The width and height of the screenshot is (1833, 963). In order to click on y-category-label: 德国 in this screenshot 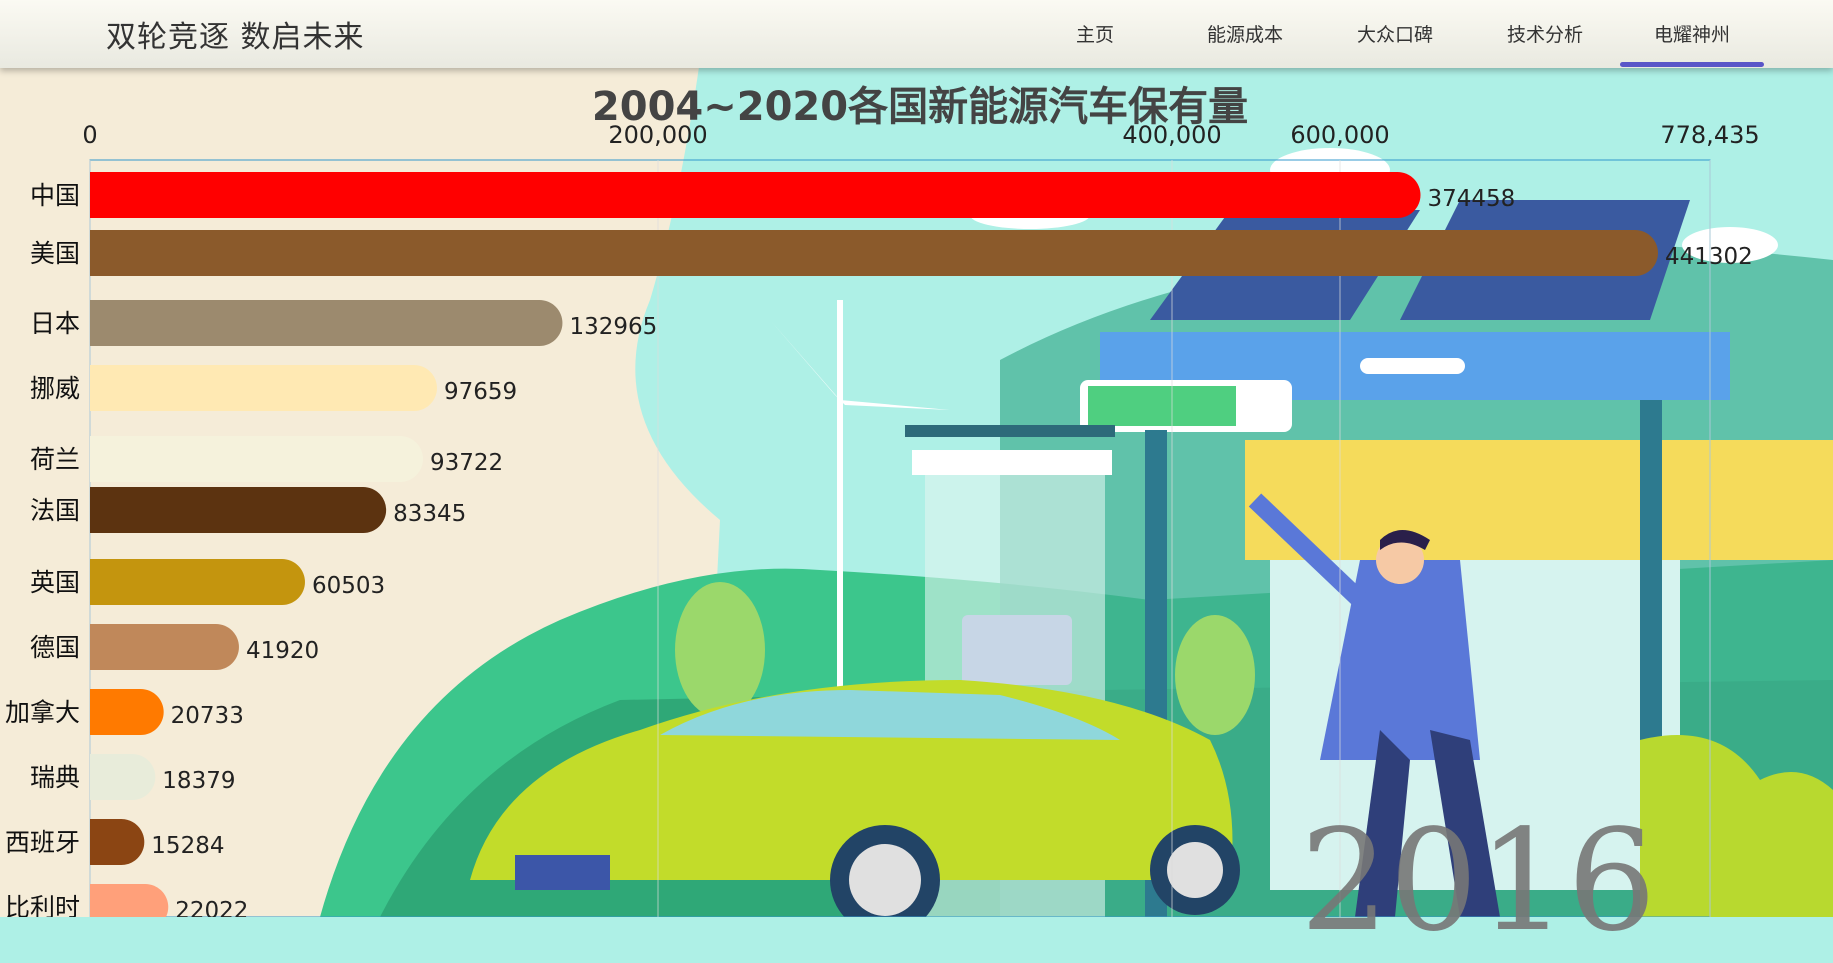, I will do `click(55, 647)`.